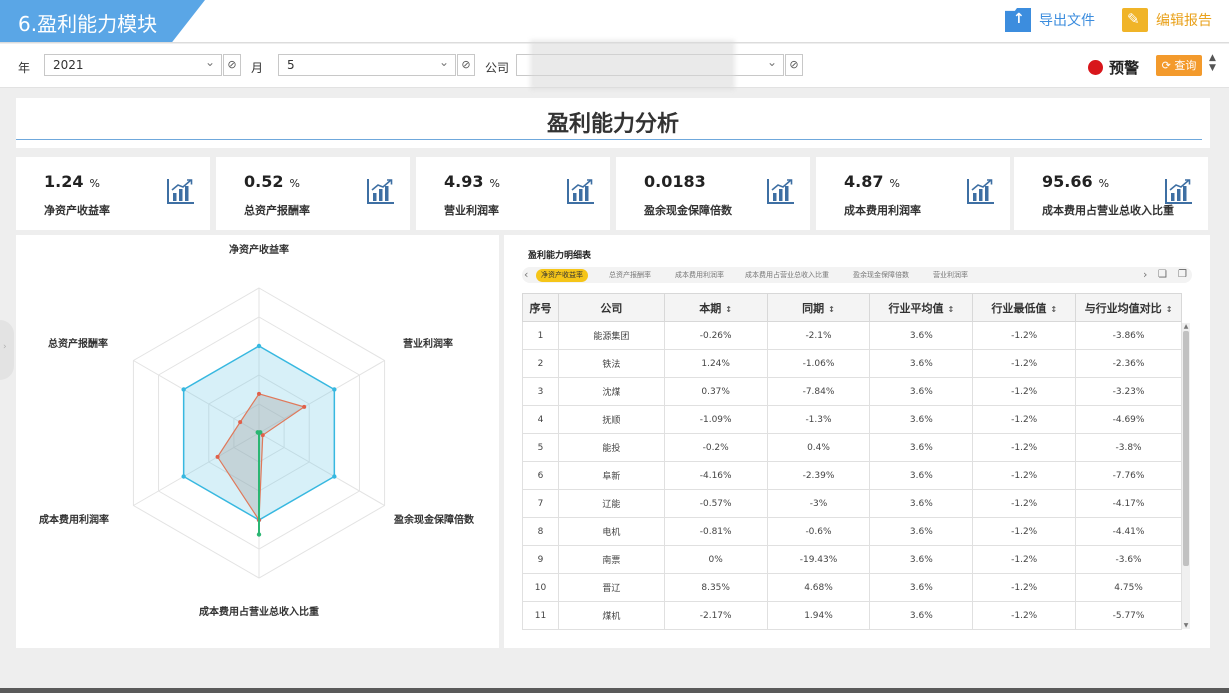  I want to click on table-cell: 沈煤, so click(611, 391).